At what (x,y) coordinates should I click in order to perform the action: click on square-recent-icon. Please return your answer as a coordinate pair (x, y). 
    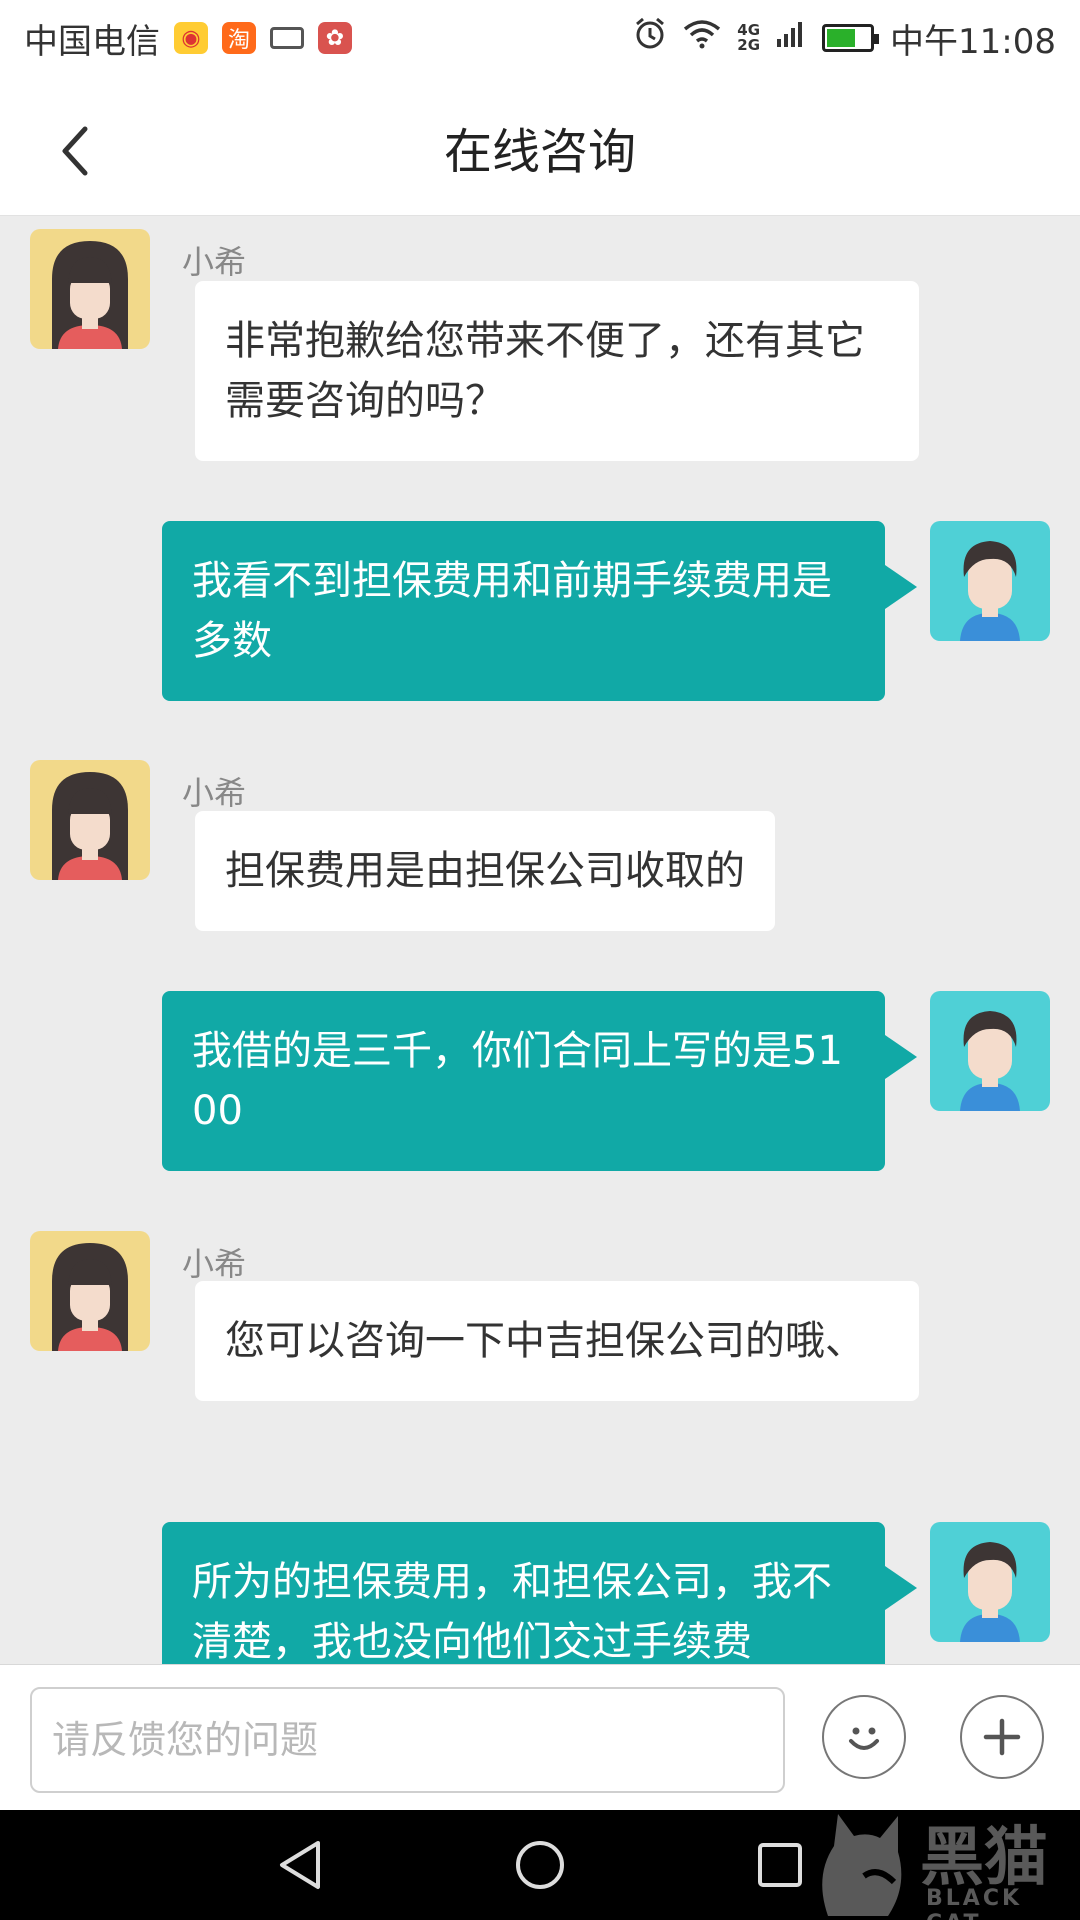
    Looking at the image, I should click on (780, 1865).